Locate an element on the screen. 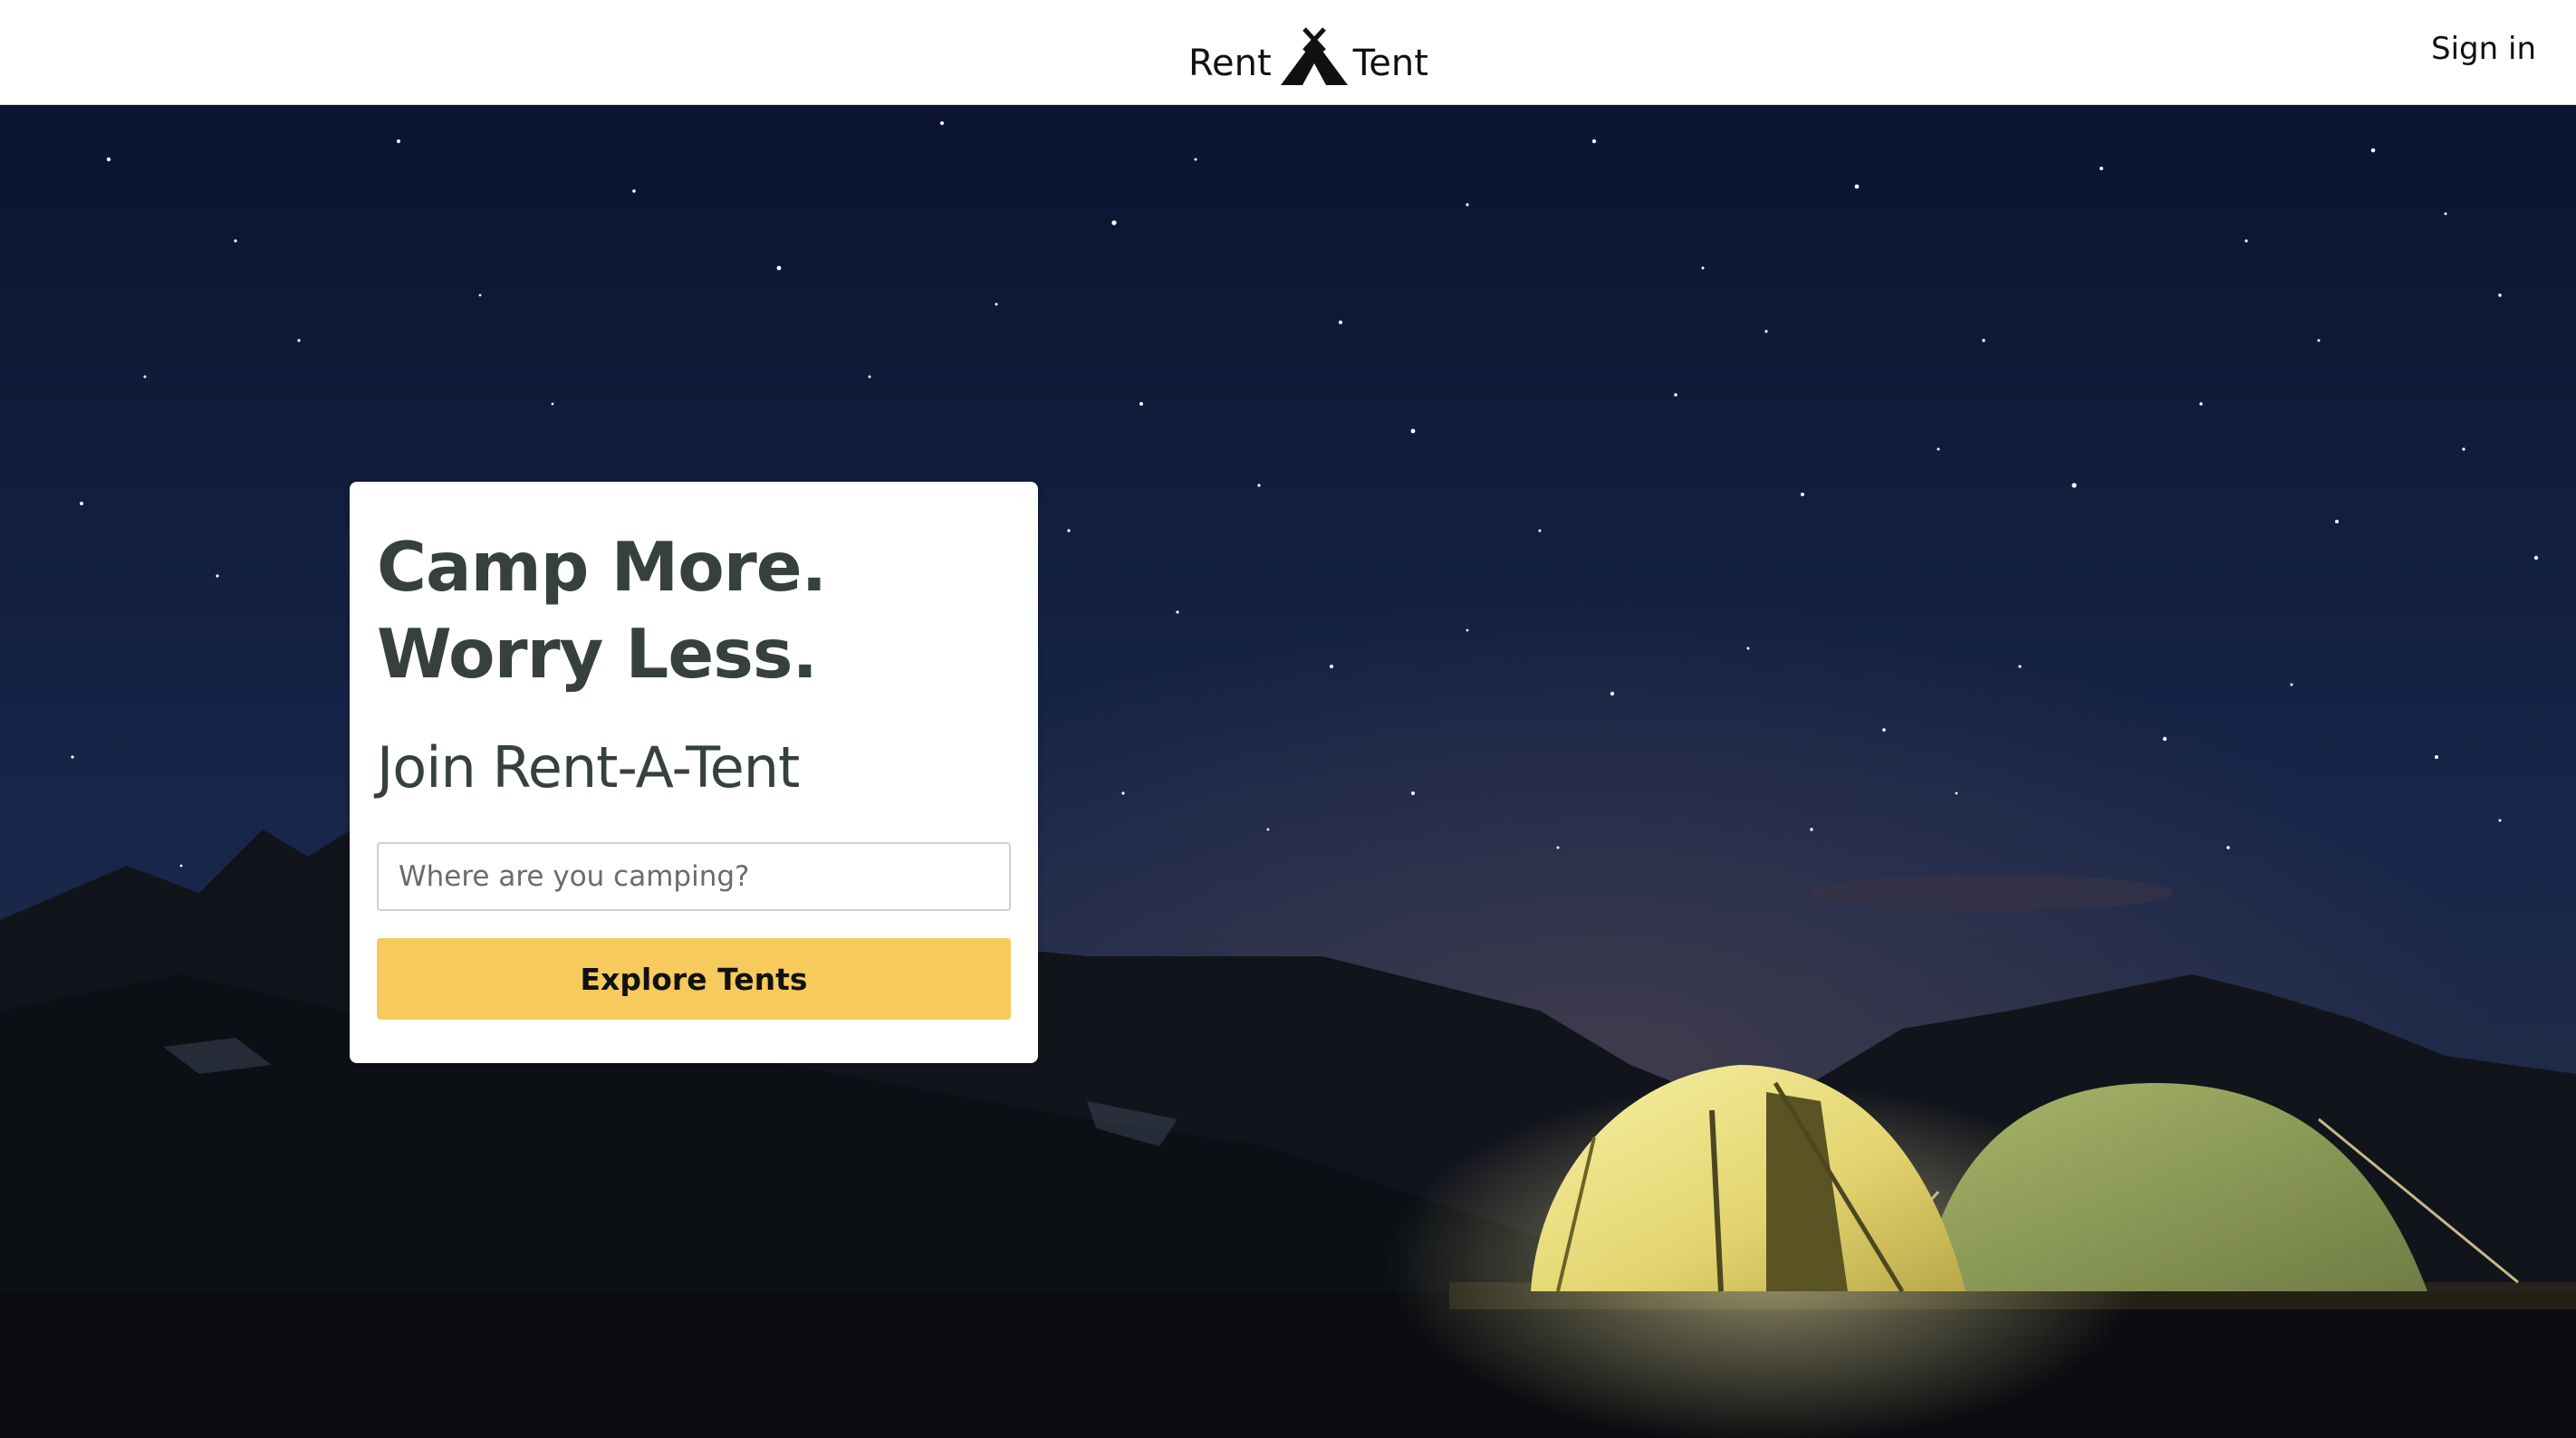 This screenshot has height=1438, width=2576. headline-line-1: Camp More. is located at coordinates (602, 567).